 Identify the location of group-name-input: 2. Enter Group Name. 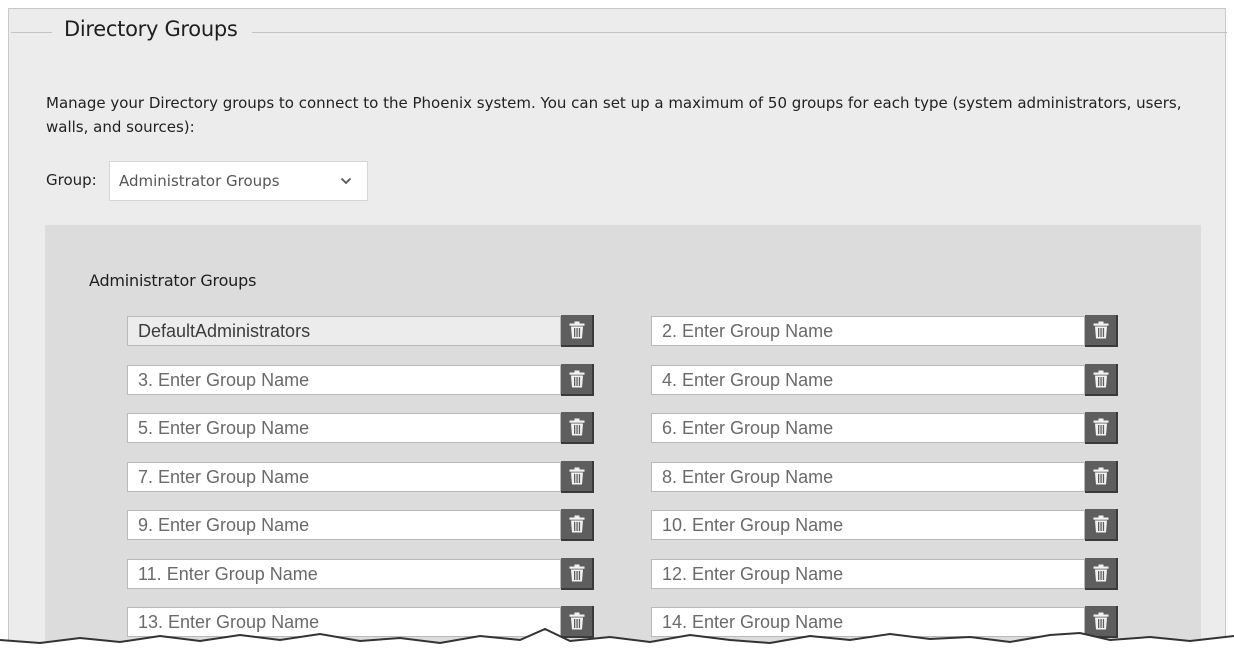
(868, 331).